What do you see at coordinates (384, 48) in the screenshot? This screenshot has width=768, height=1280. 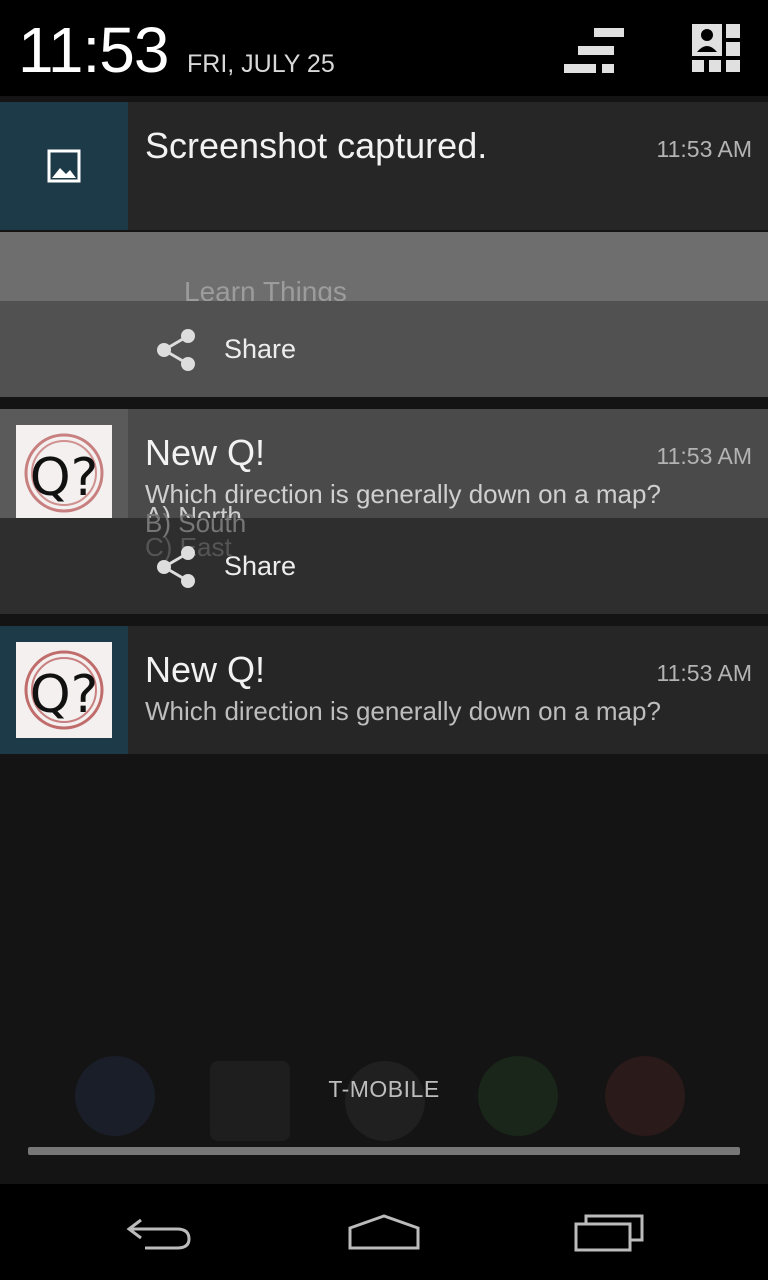 I see `notification-header: 11:53 FRI, JULY 25` at bounding box center [384, 48].